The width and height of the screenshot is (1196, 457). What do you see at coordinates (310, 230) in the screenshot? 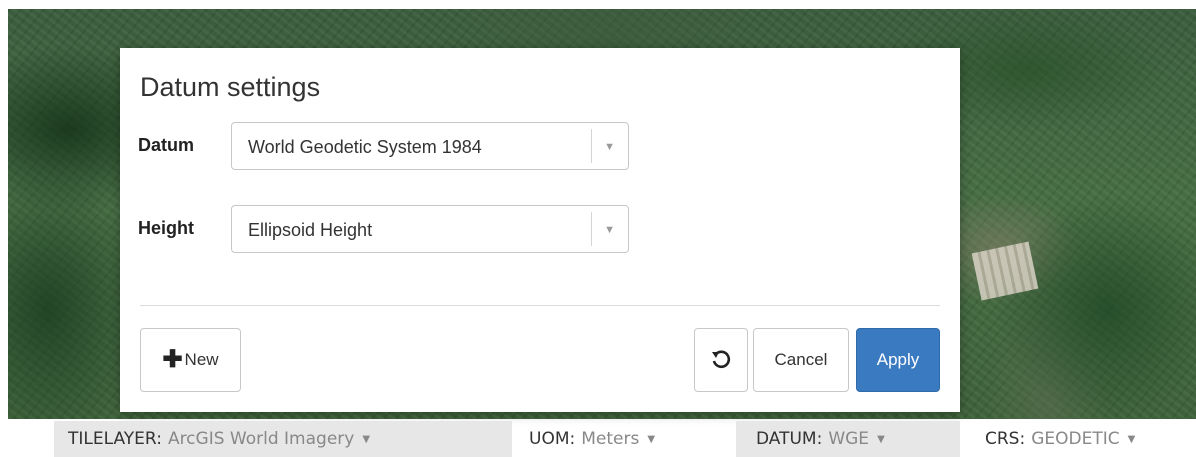
I see `height-select-value: Ellipsoid Height` at bounding box center [310, 230].